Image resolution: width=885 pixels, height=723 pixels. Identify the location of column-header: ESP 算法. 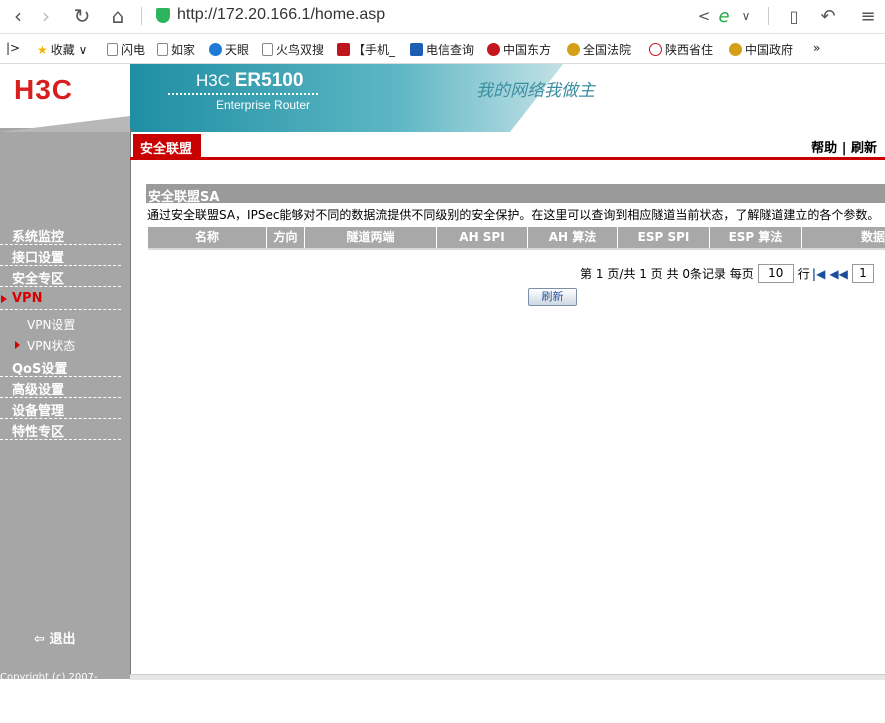
(756, 237).